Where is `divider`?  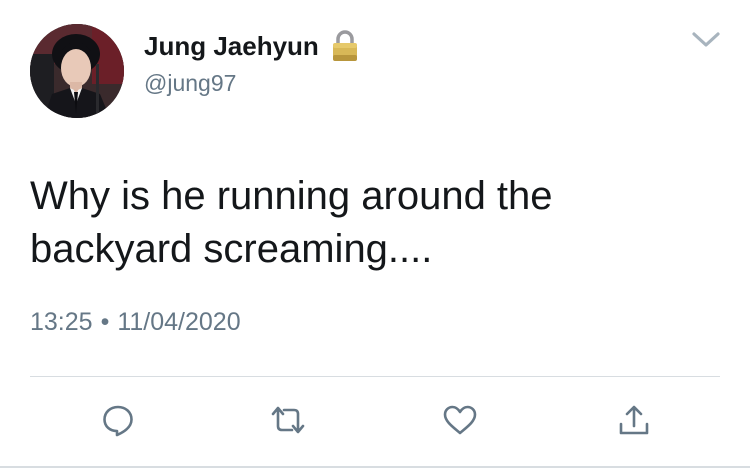
divider is located at coordinates (375, 376).